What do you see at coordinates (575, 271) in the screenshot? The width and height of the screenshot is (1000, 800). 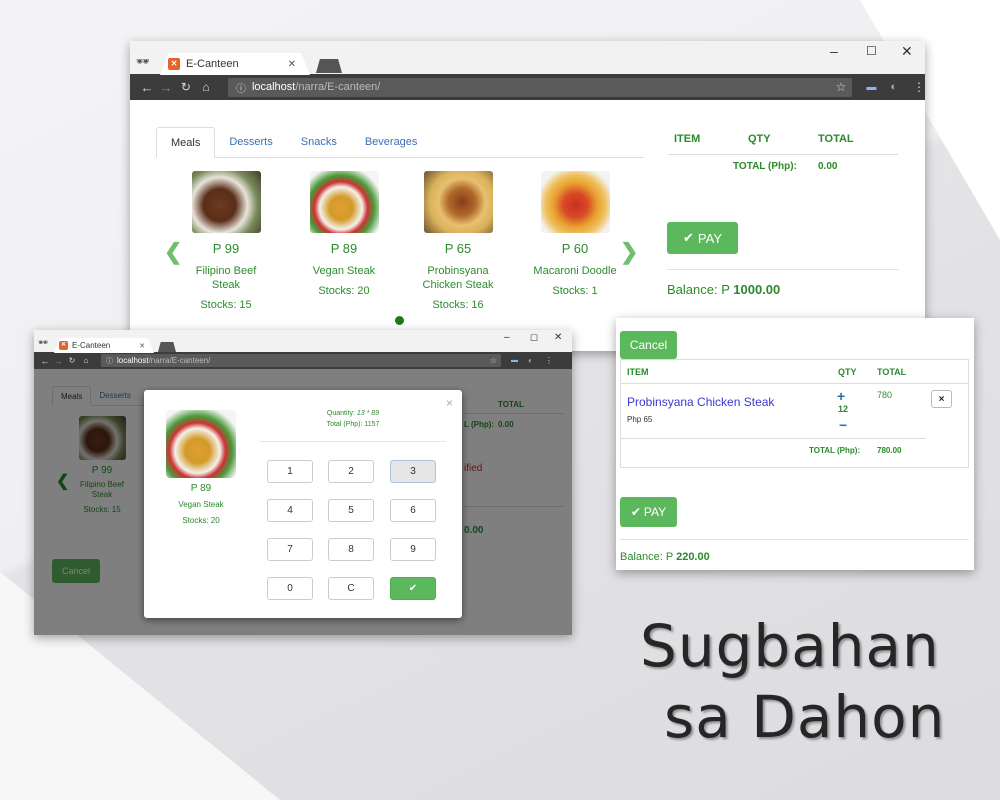 I see `food-name: Macaroni Doodle` at bounding box center [575, 271].